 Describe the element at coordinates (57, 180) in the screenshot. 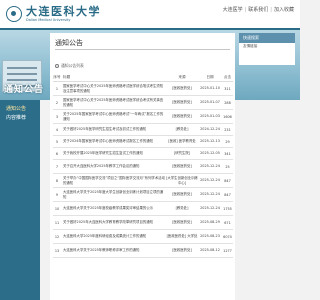

I see `row-number: 8` at that location.